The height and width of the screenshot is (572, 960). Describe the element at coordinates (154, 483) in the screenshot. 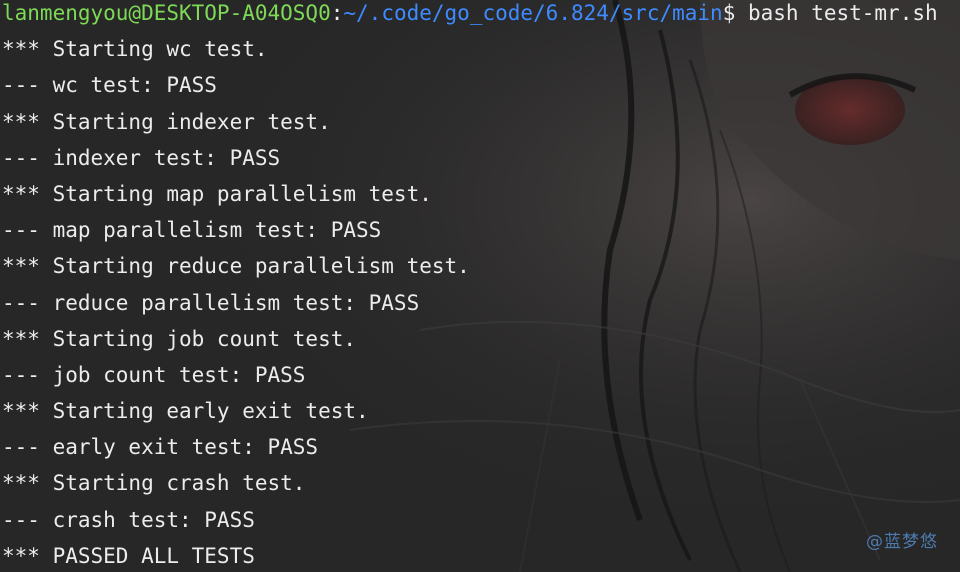

I see `output-line: *** Starting crash test.` at that location.